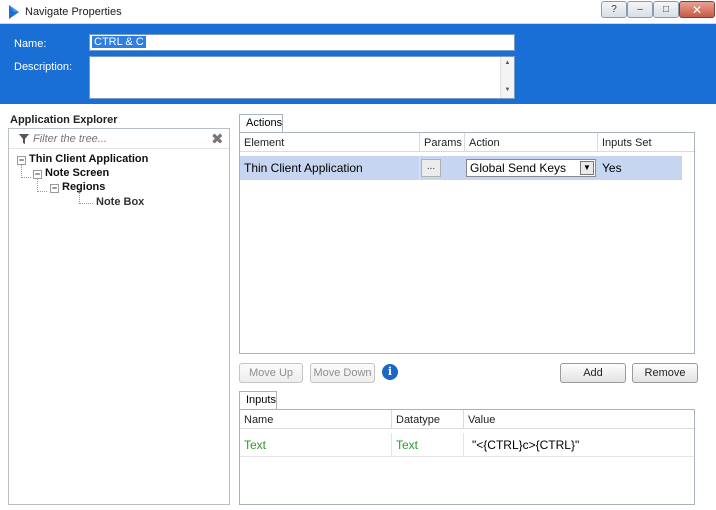 The height and width of the screenshot is (510, 716). What do you see at coordinates (697, 9) in the screenshot?
I see `close-button: ✕` at bounding box center [697, 9].